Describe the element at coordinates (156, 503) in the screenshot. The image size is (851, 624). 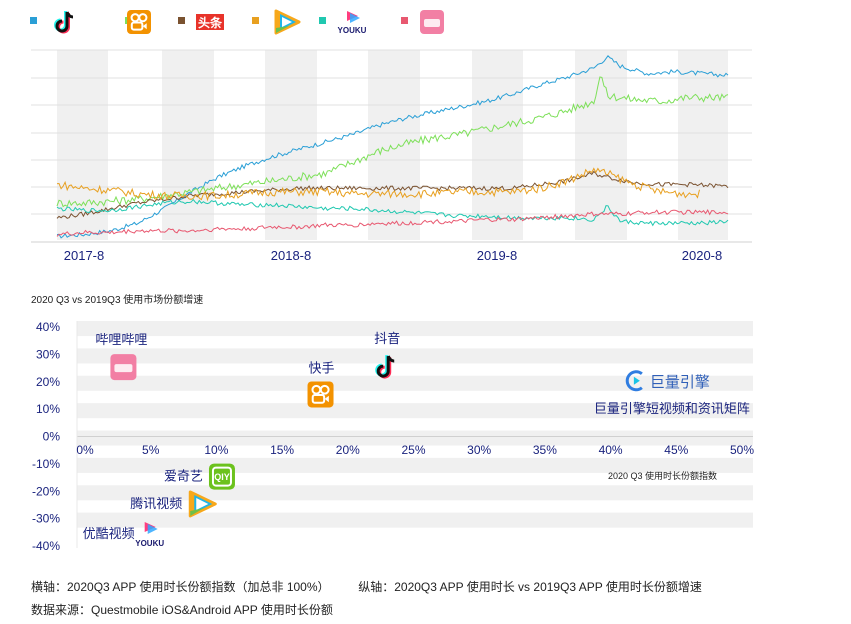
I see `point-label: 腾讯视频` at that location.